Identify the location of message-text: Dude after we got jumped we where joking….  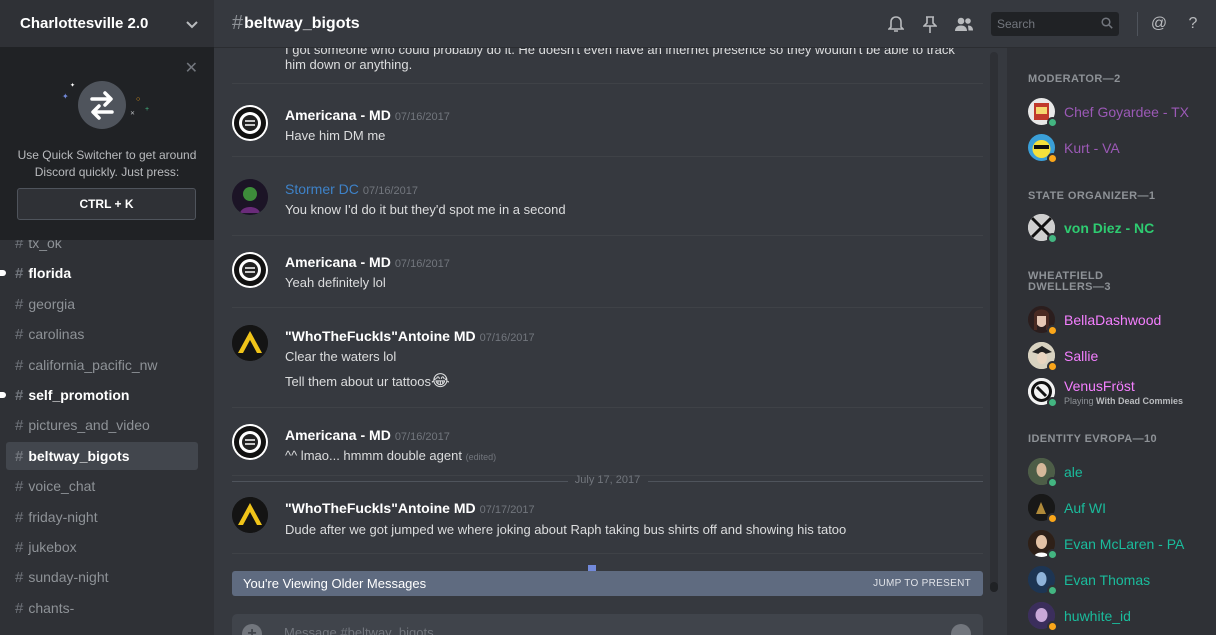
(566, 529).